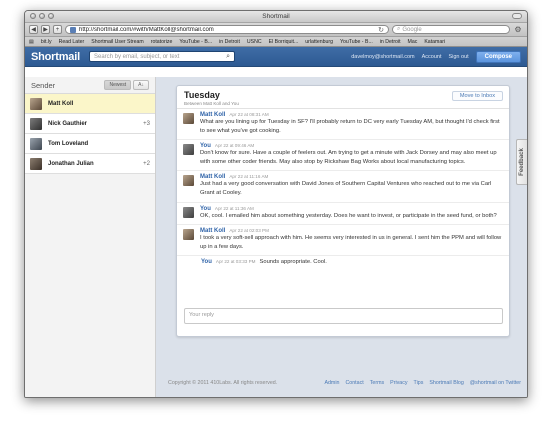 The image size is (550, 429). Describe the element at coordinates (518, 30) in the screenshot. I see `gear-icon: ⚙` at that location.